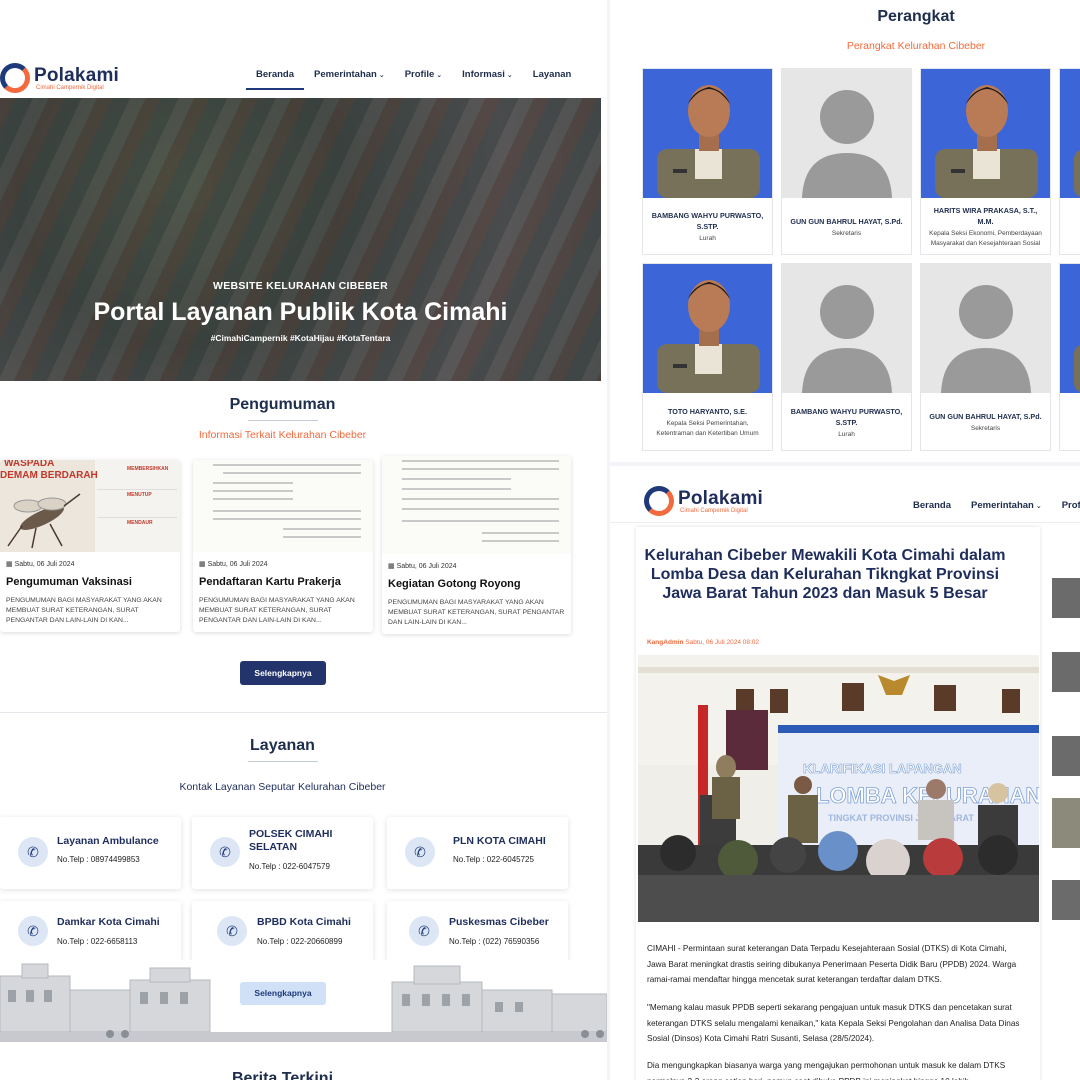 The width and height of the screenshot is (1080, 1080). Describe the element at coordinates (846, 133) in the screenshot. I see `avatar-placeholder-icon` at that location.